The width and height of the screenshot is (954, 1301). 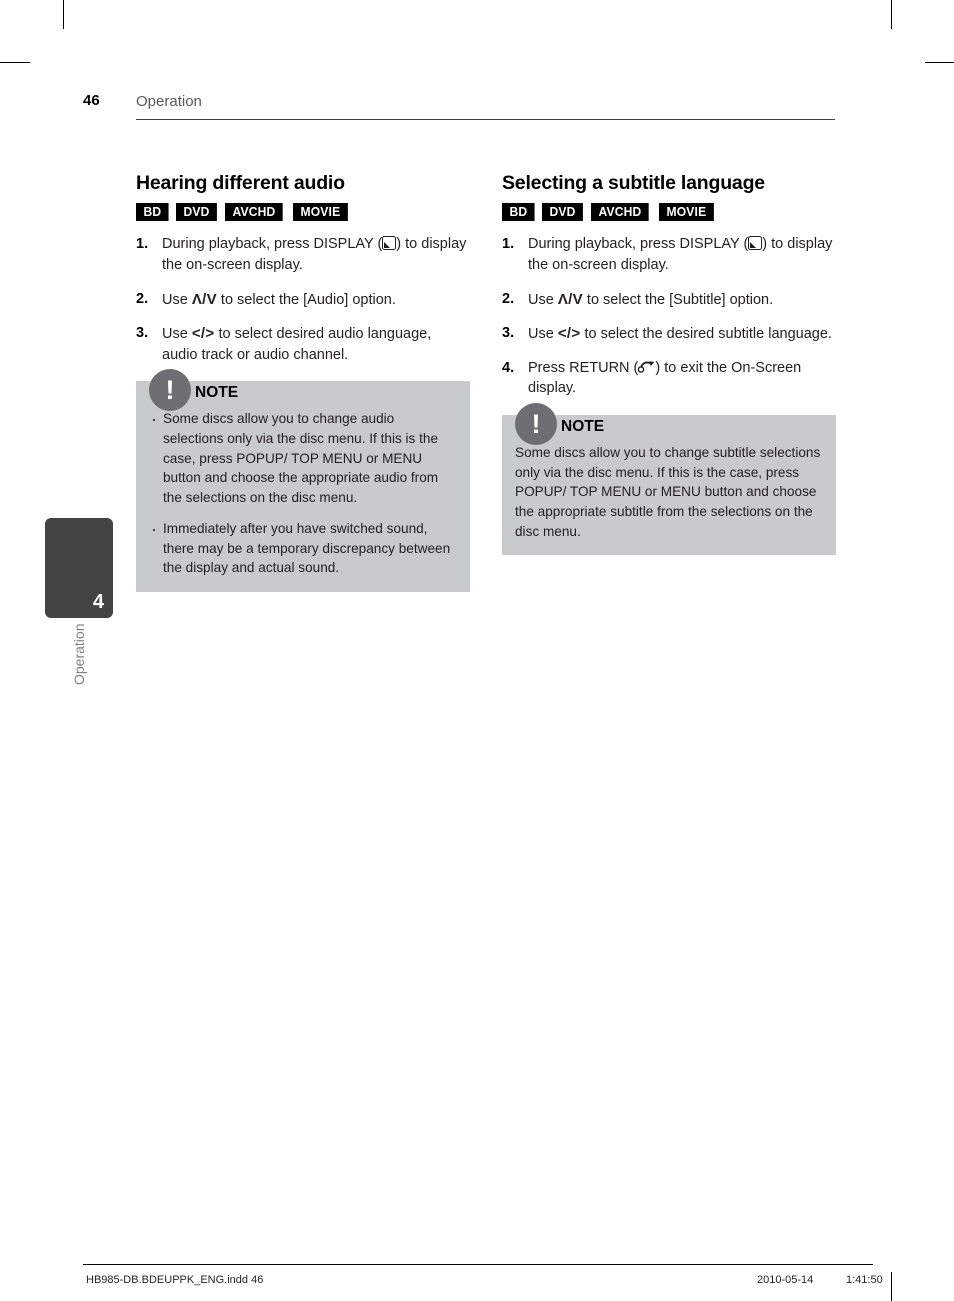 What do you see at coordinates (485, 120) in the screenshot?
I see `header-divider` at bounding box center [485, 120].